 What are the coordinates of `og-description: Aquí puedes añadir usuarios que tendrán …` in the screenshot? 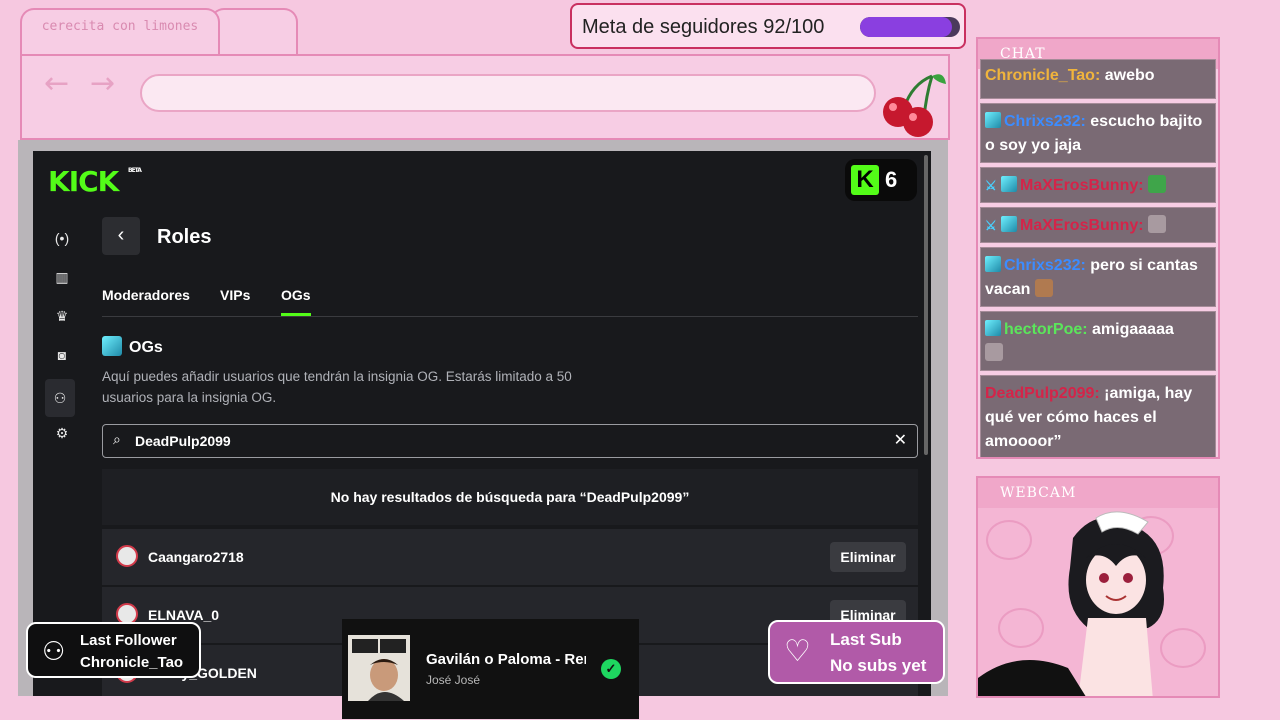 It's located at (337, 387).